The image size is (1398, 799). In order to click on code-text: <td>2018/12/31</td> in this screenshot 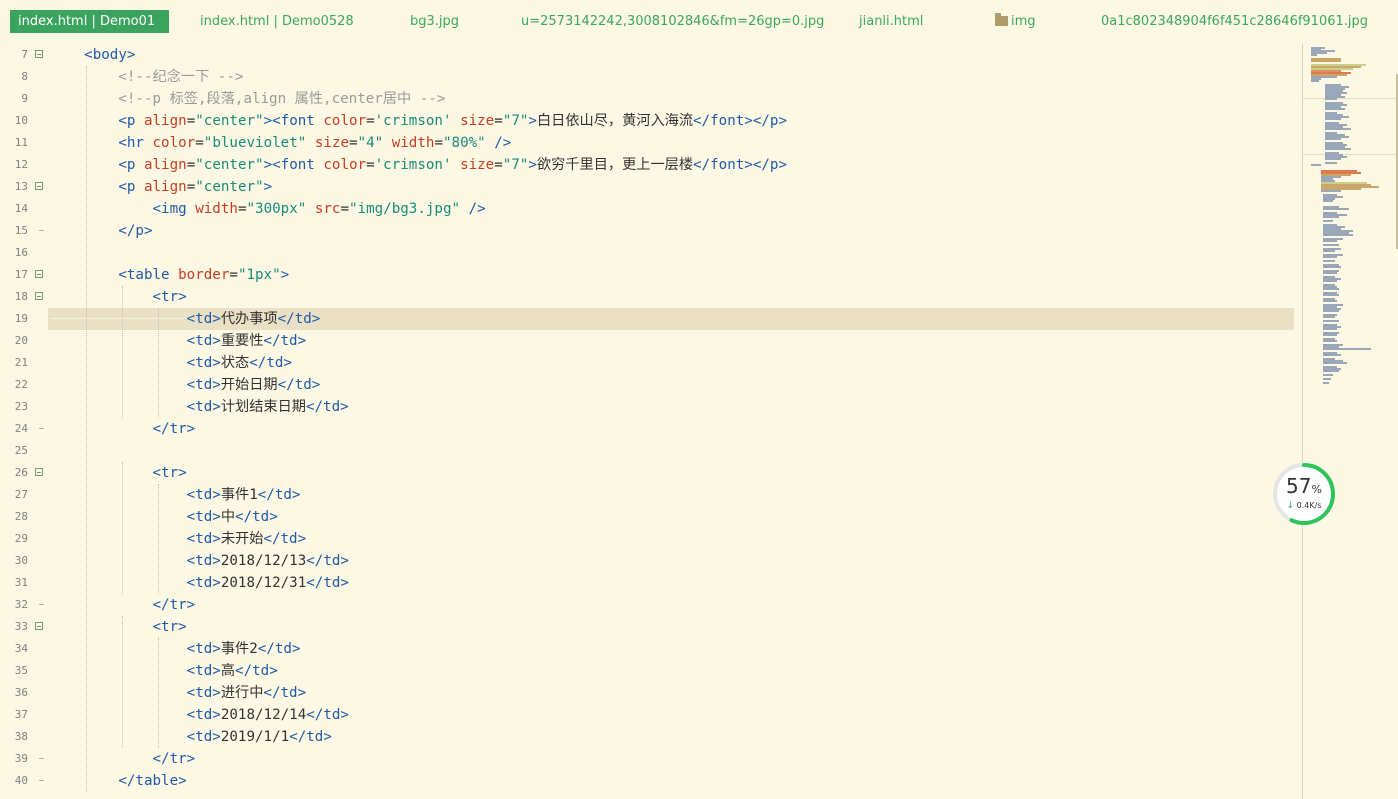, I will do `click(199, 583)`.